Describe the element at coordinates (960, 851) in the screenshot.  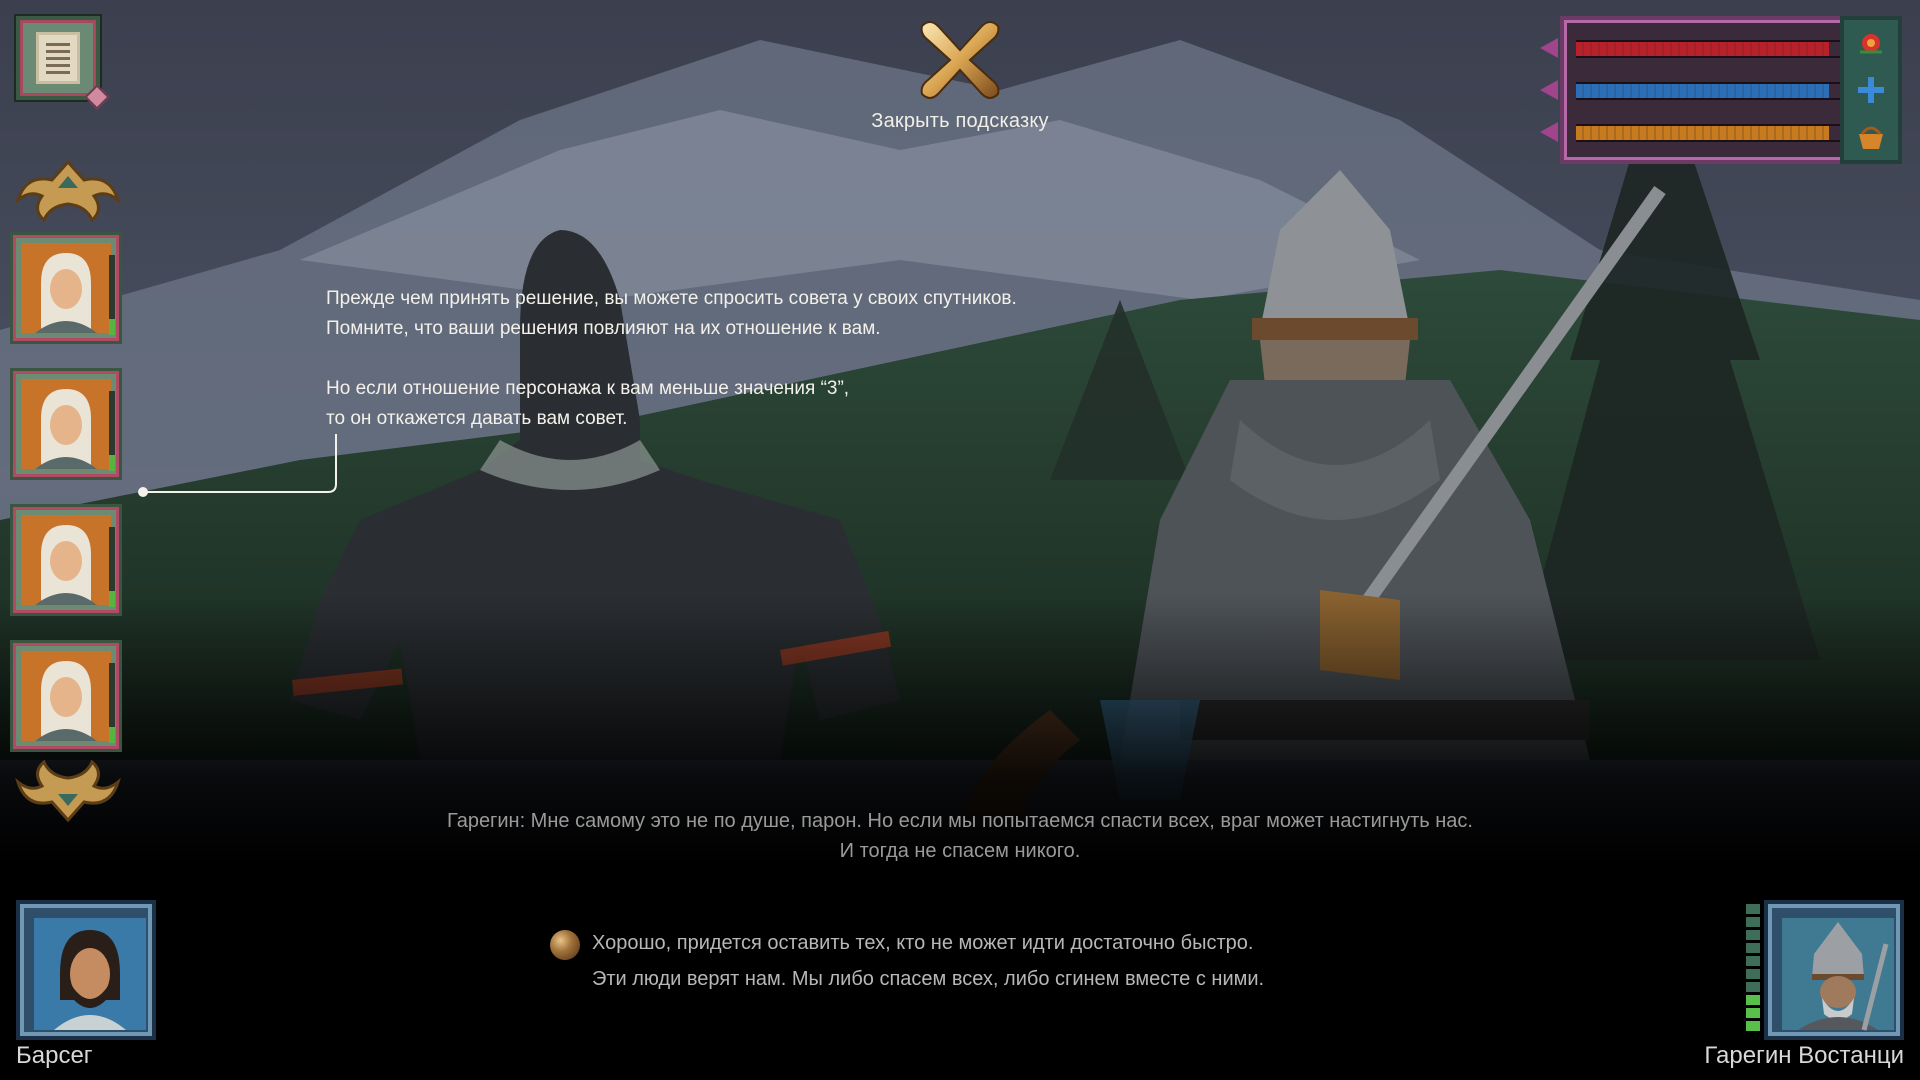
I see `npc-dialogue-line: И тогда не спасем никого.` at that location.